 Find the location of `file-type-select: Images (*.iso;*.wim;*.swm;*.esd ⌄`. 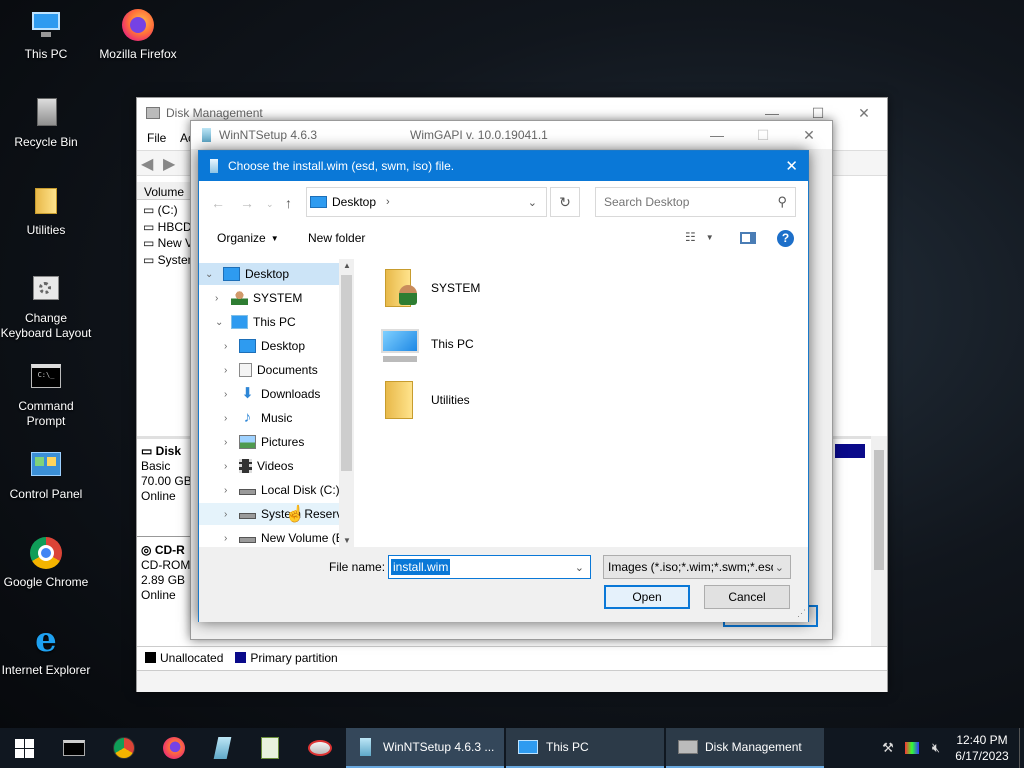

file-type-select: Images (*.iso;*.wim;*.swm;*.esd ⌄ is located at coordinates (697, 567).